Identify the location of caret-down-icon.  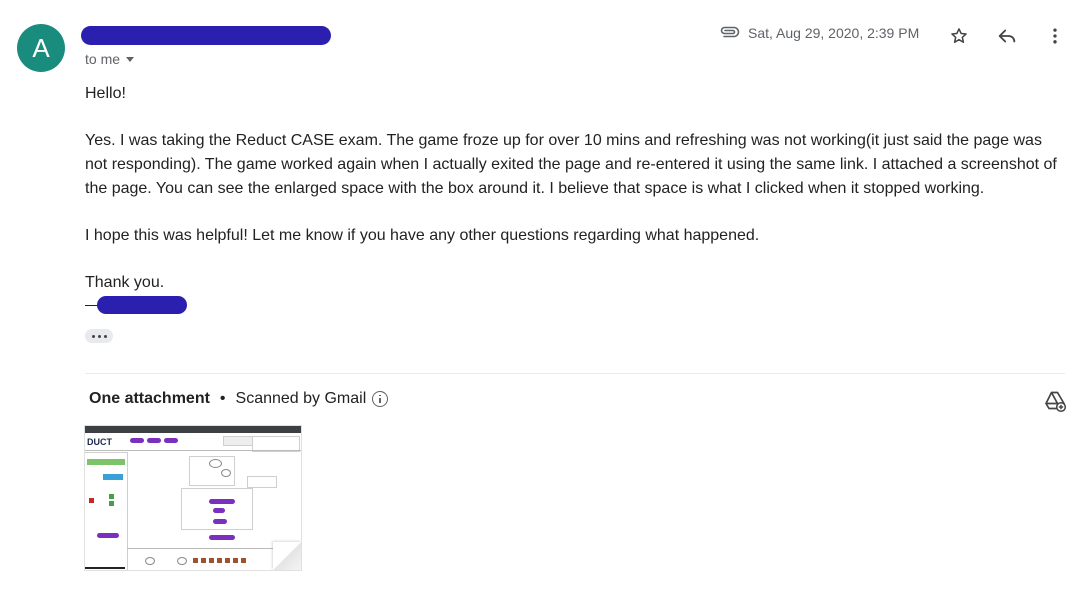
(130, 59).